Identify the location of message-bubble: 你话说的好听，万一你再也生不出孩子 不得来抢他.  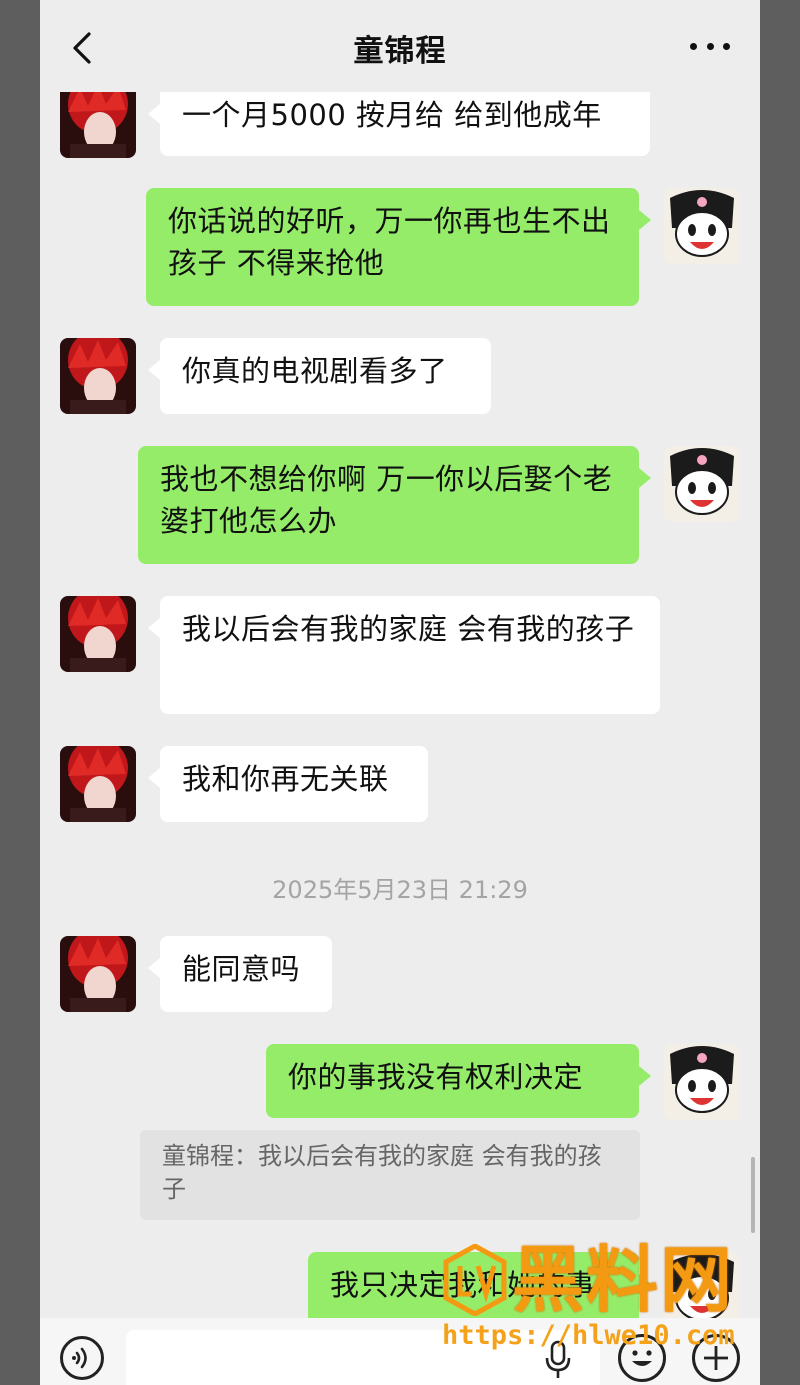
(398, 247).